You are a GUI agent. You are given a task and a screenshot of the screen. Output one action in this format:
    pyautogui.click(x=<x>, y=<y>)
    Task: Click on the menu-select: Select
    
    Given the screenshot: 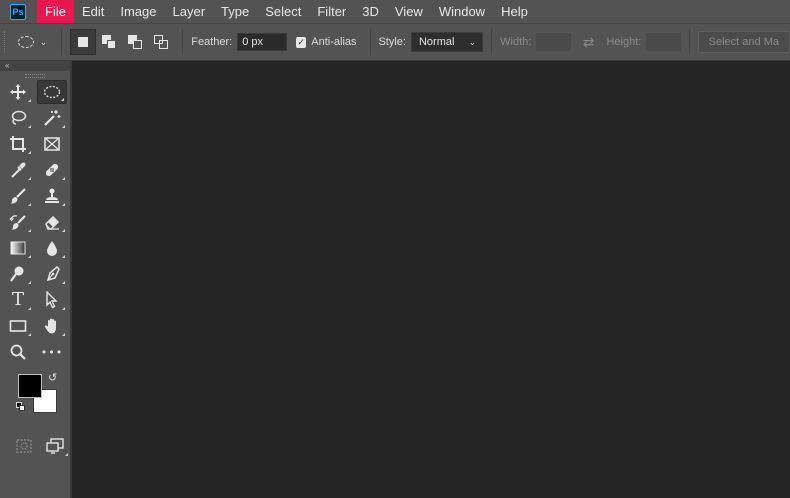 What is the action you would take?
    pyautogui.click(x=283, y=11)
    